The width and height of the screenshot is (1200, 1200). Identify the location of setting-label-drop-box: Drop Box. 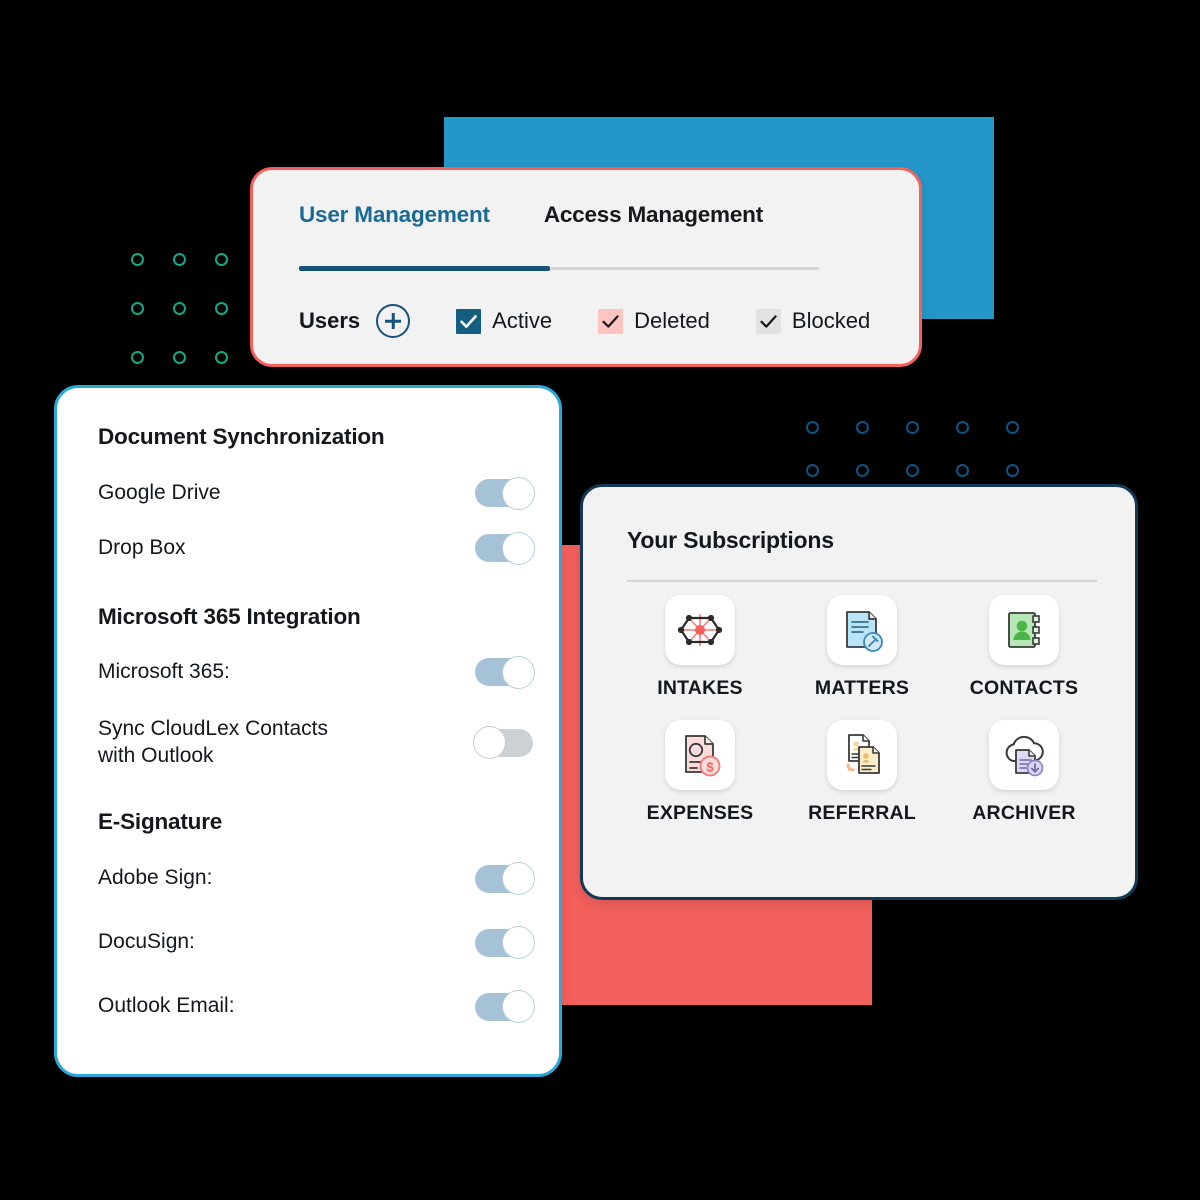
(142, 547).